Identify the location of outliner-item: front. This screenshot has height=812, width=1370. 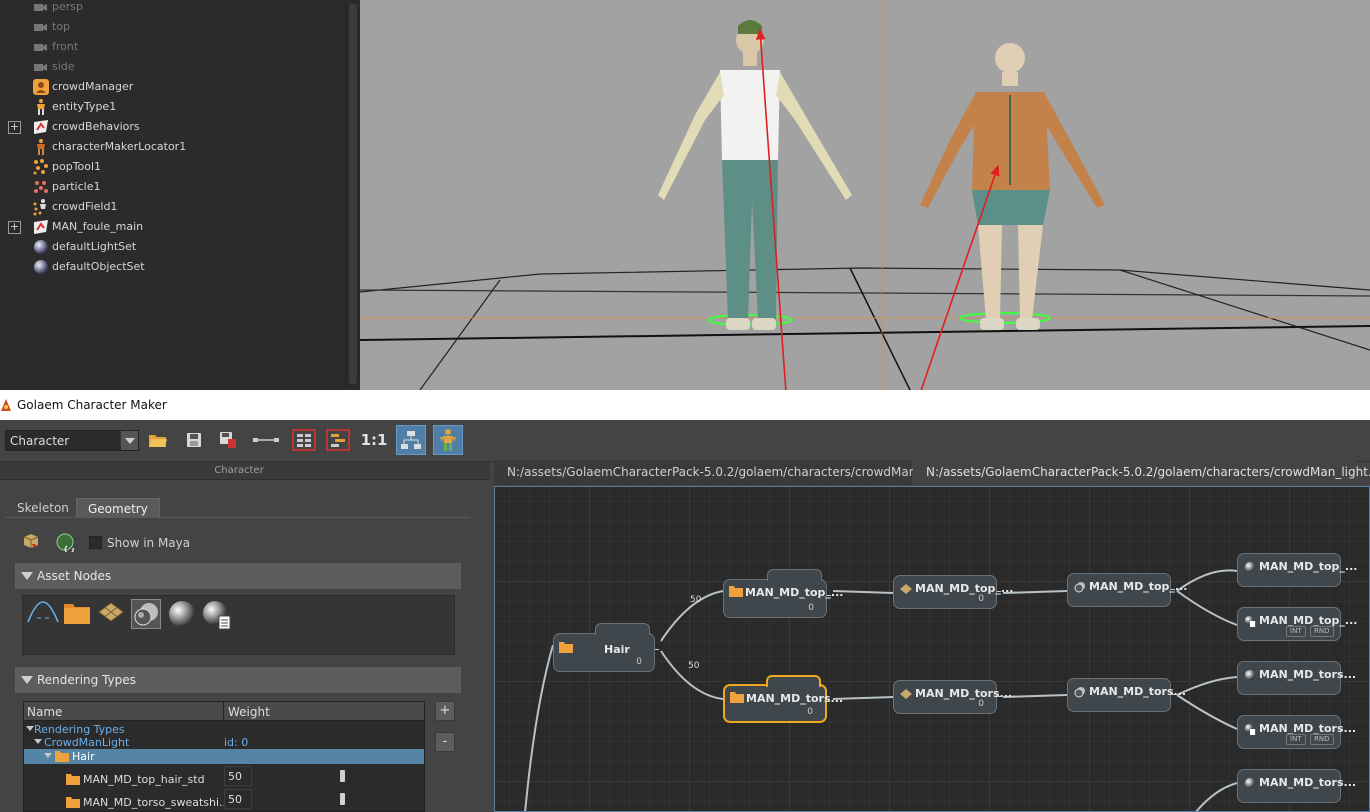
(170, 47).